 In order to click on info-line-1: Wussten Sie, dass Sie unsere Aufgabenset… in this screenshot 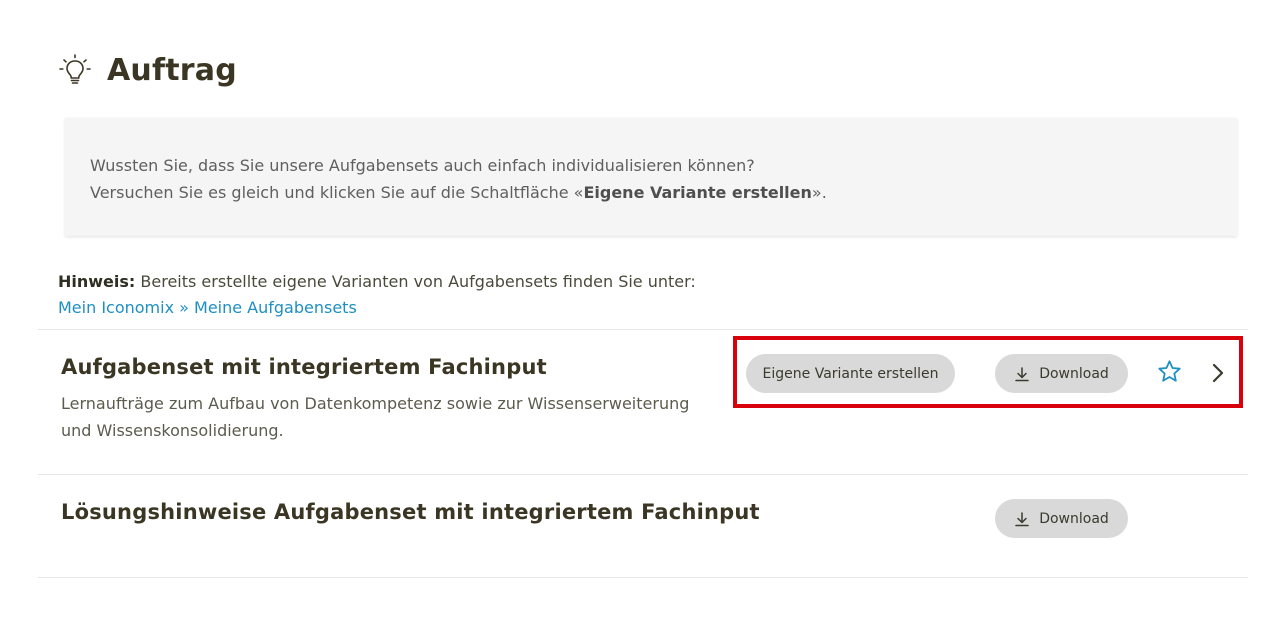, I will do `click(422, 165)`.